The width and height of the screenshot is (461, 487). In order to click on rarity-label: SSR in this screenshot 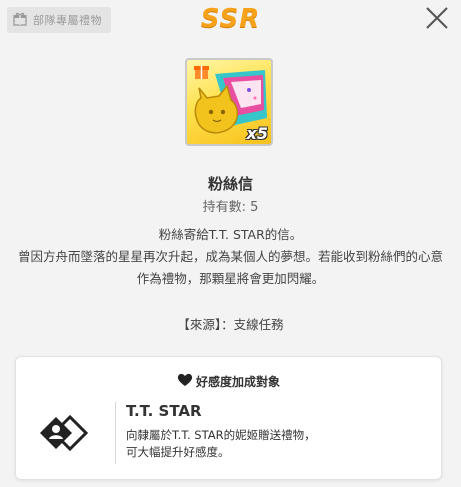, I will do `click(230, 19)`.